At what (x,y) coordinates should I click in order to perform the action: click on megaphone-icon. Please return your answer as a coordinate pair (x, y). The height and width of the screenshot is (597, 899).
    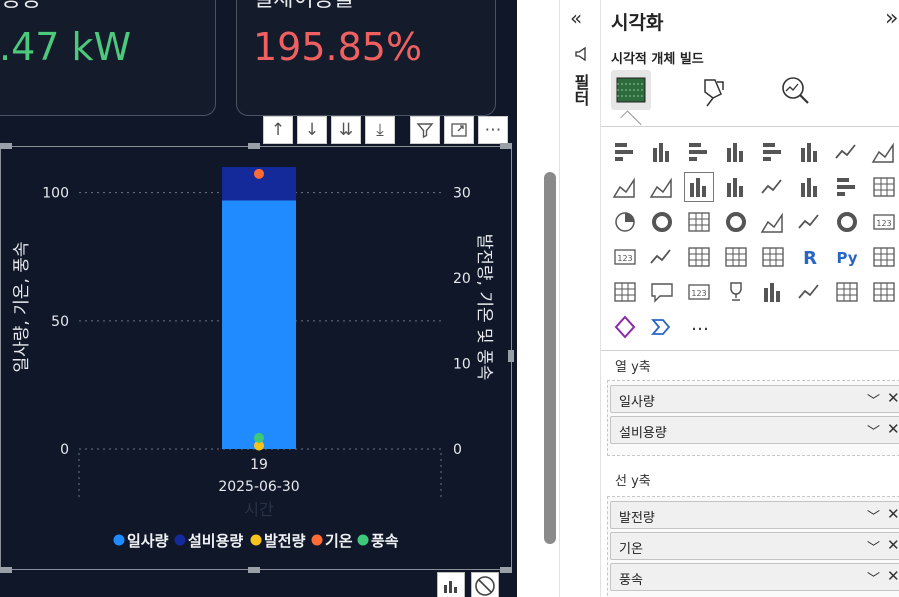
    Looking at the image, I should click on (581, 56).